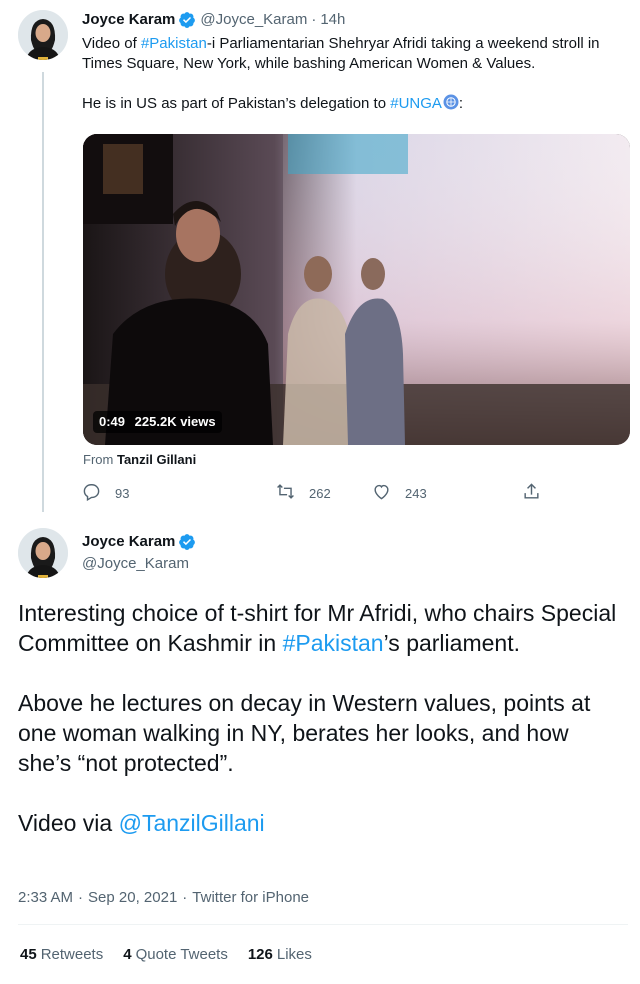 This screenshot has height=984, width=640. Describe the element at coordinates (416, 103) in the screenshot. I see `hashtag-link: #UNGA` at that location.